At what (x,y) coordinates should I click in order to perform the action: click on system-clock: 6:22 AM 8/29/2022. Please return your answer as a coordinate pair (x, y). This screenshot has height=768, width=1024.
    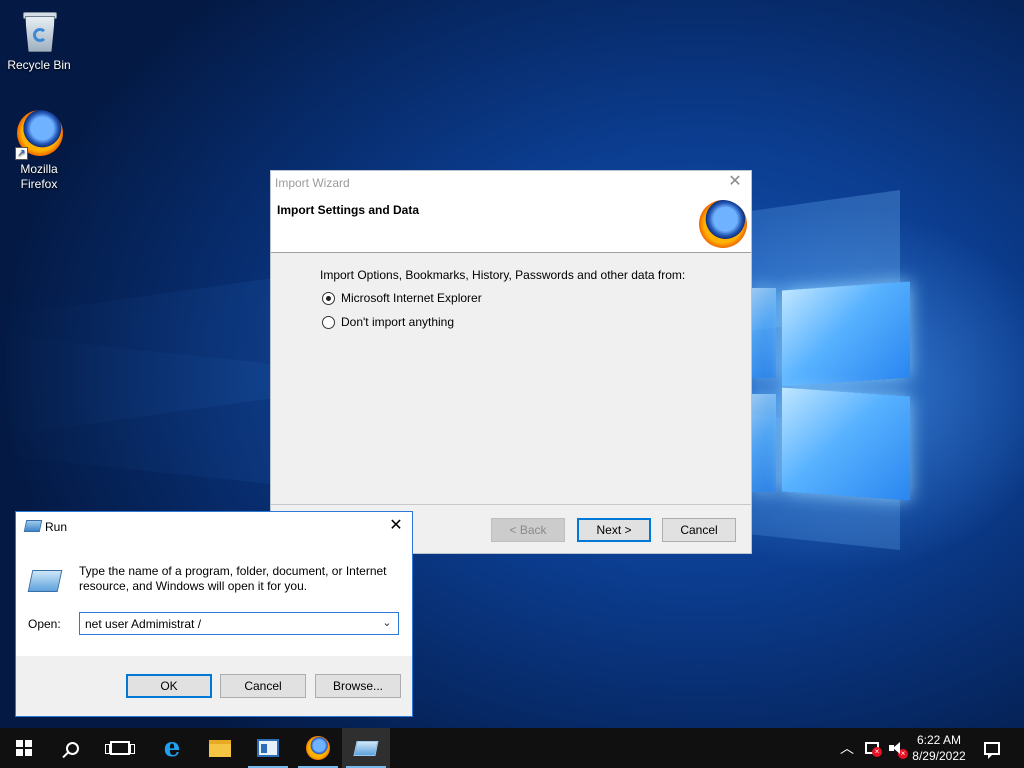
    Looking at the image, I should click on (939, 748).